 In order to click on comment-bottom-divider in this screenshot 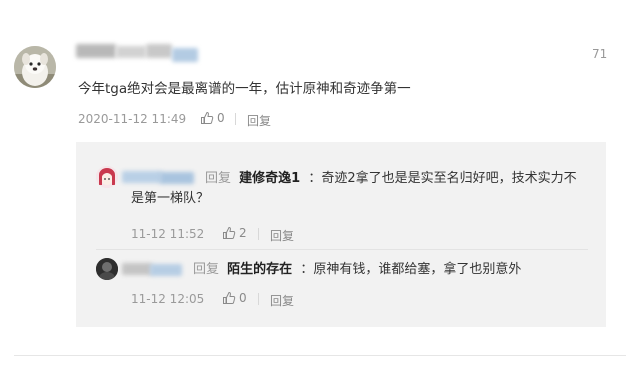, I will do `click(320, 355)`.